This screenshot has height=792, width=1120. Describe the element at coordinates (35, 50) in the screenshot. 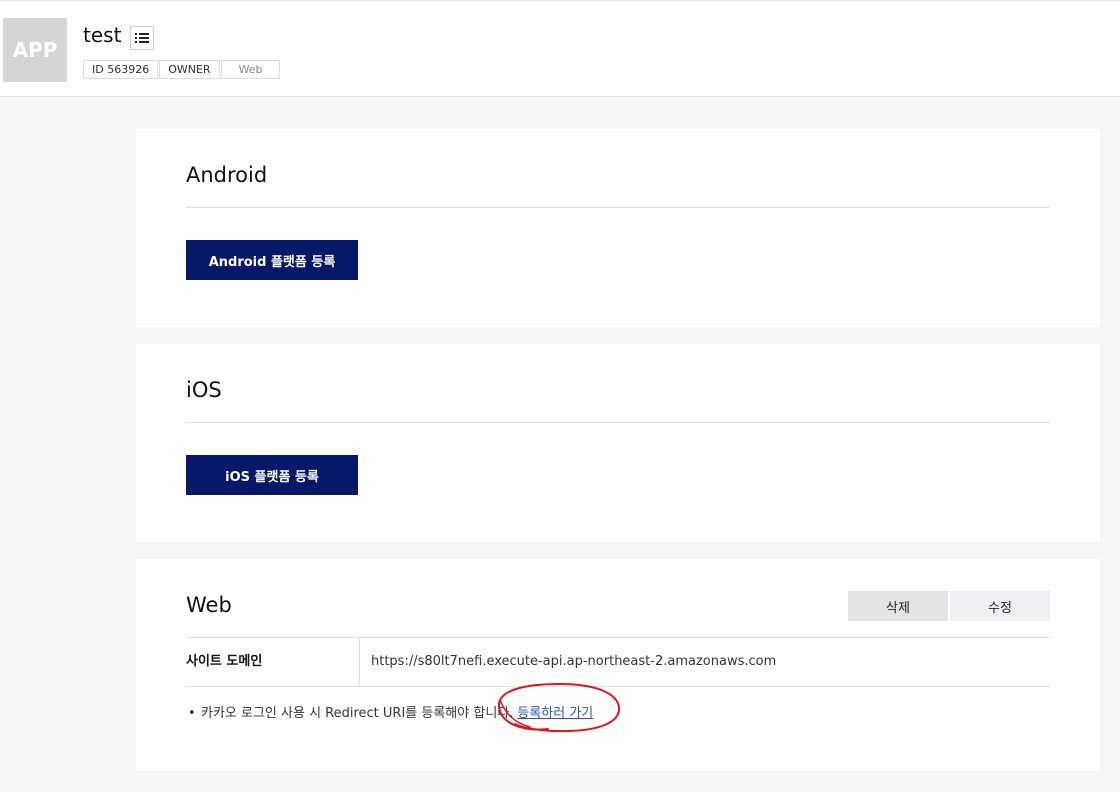

I see `app-logo: APP` at that location.